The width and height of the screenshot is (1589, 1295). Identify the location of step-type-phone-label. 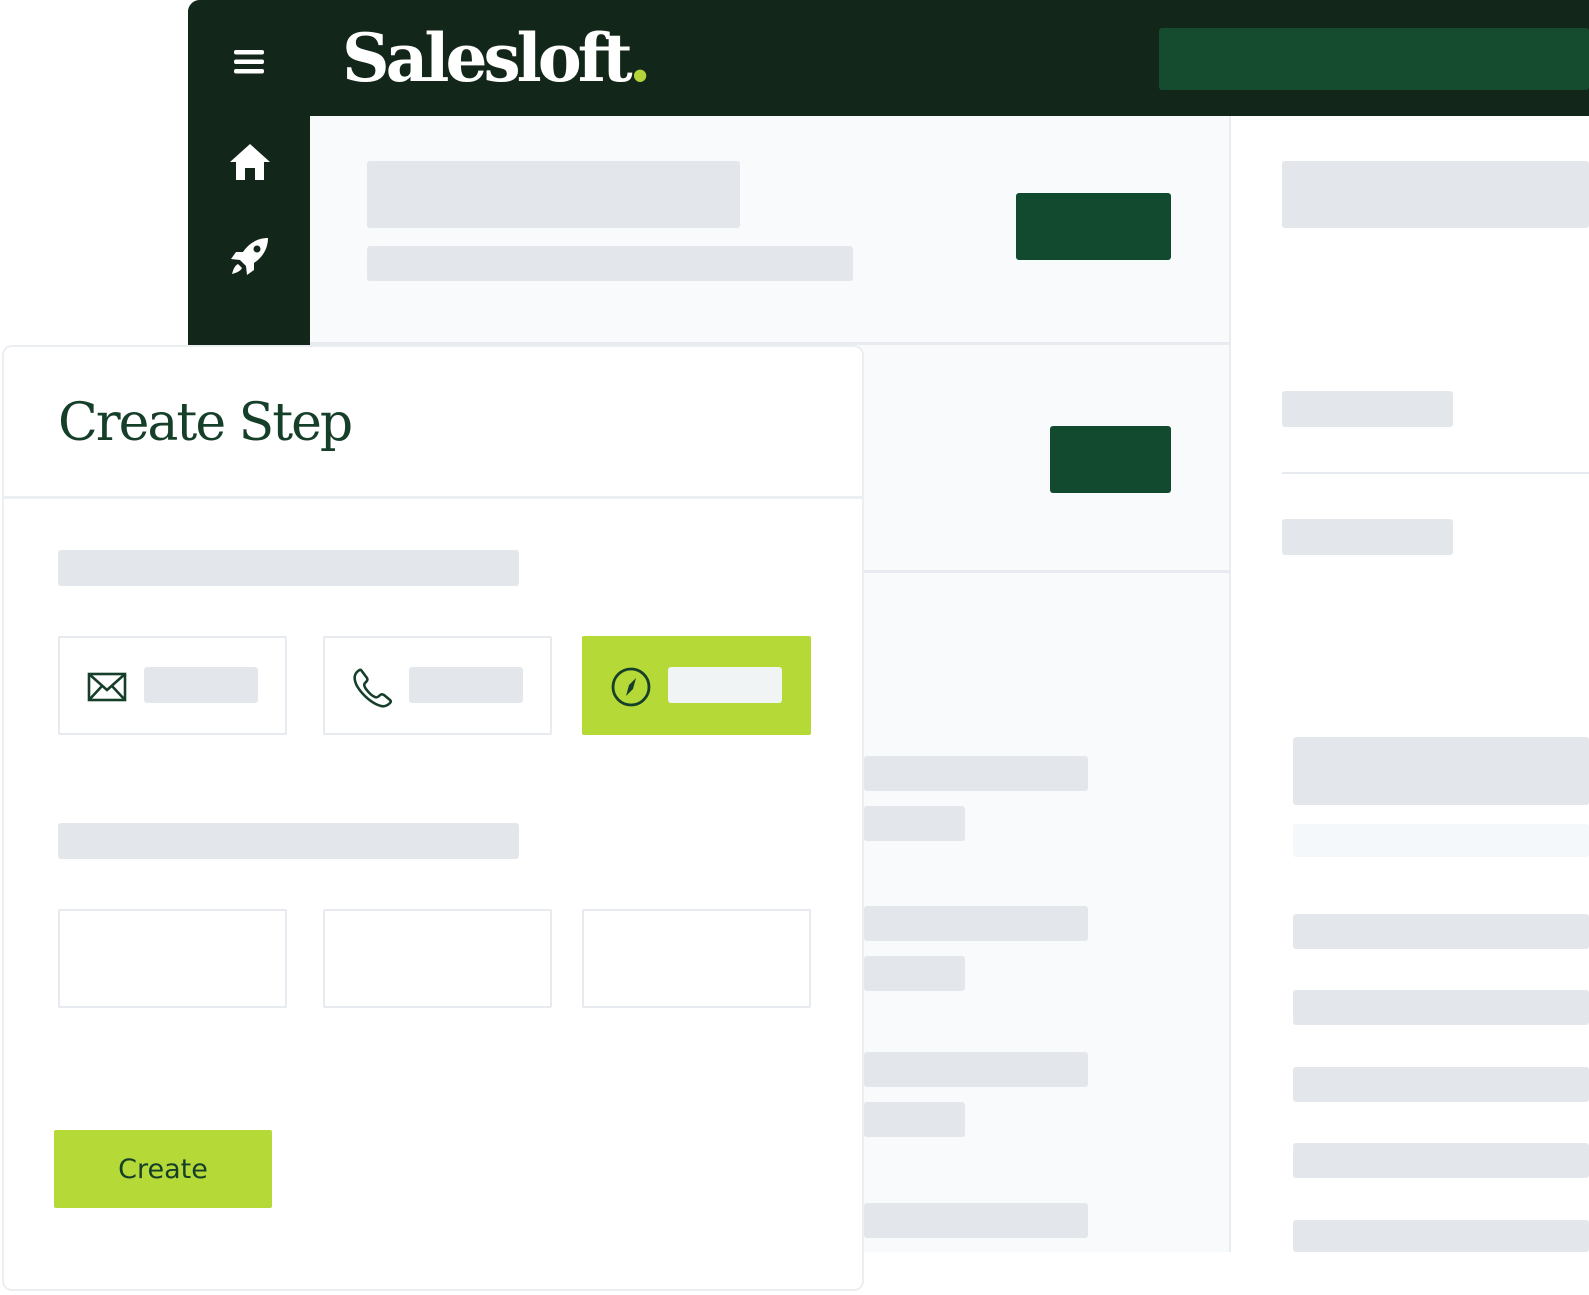
(466, 685).